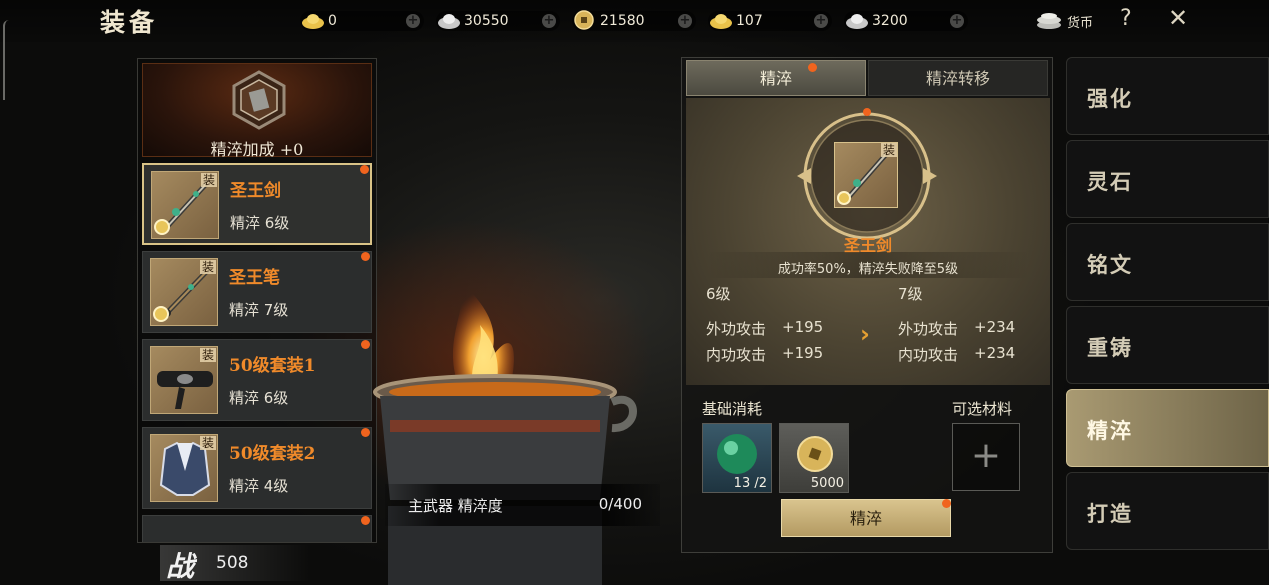  What do you see at coordinates (1110, 264) in the screenshot?
I see `nav-item-label: 铭文` at bounding box center [1110, 264].